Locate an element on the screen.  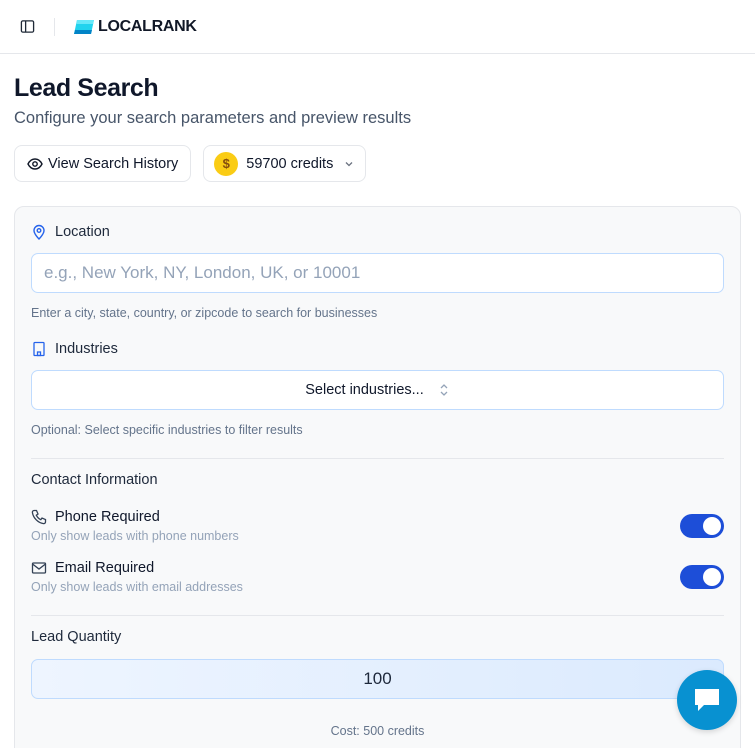
logo-mark-icon is located at coordinates (84, 26).